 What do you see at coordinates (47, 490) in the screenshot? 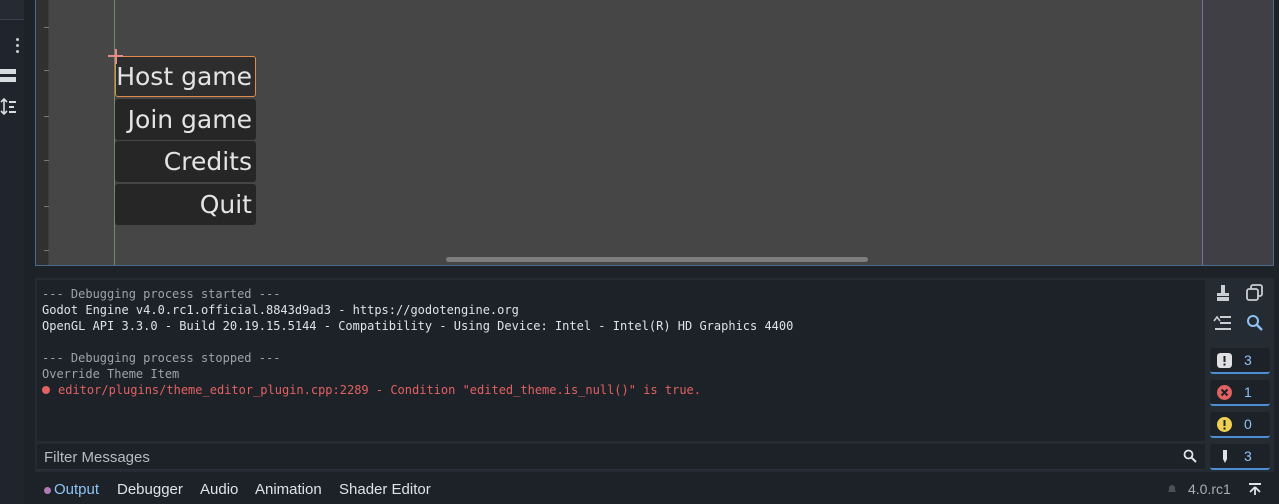
I see `output-activity-dot-icon` at bounding box center [47, 490].